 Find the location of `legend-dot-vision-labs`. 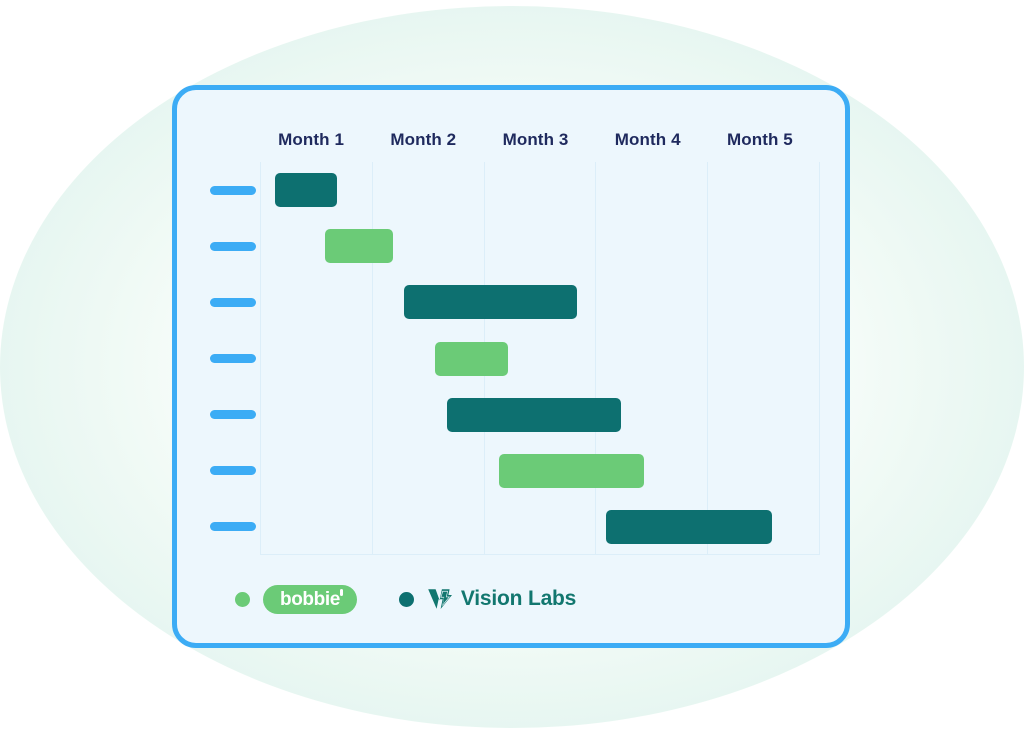

legend-dot-vision-labs is located at coordinates (406, 599).